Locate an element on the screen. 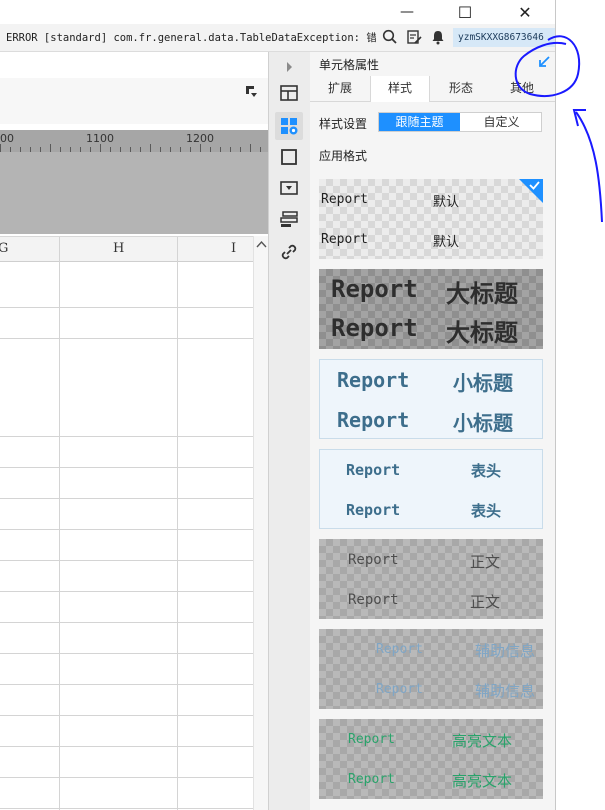 This screenshot has width=605, height=810. cell-attributes-tab-active is located at coordinates (289, 126).